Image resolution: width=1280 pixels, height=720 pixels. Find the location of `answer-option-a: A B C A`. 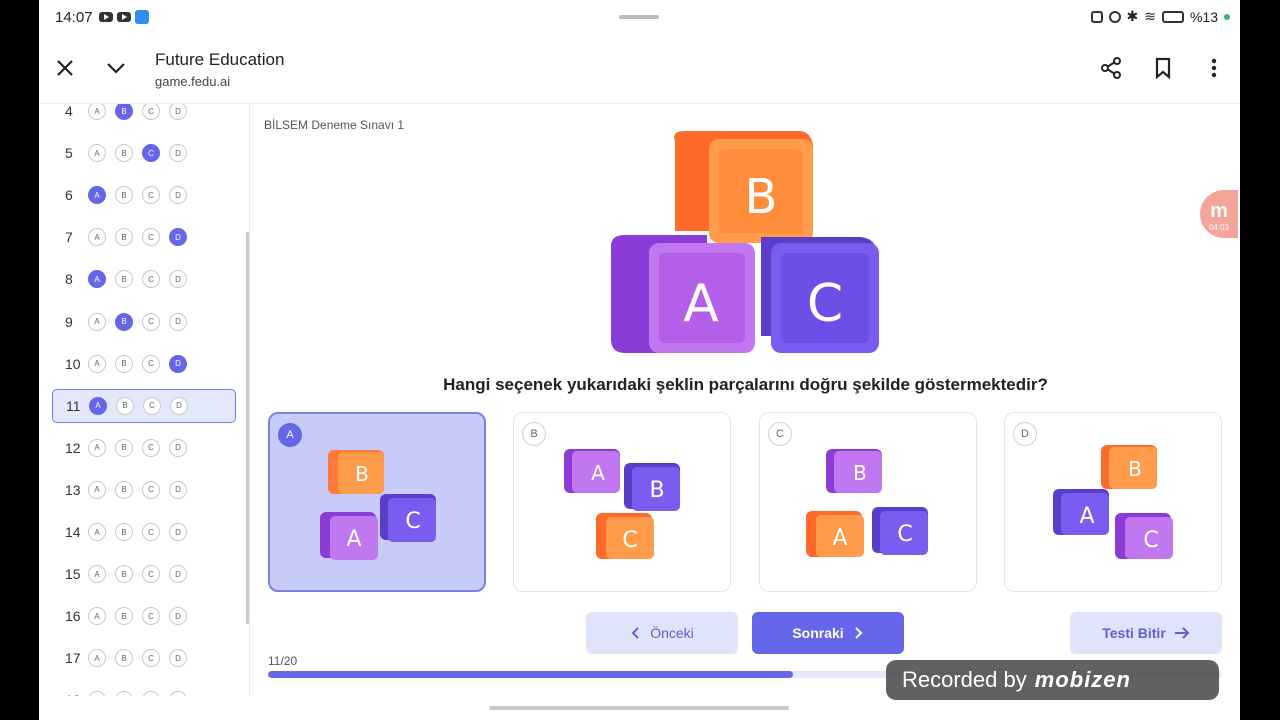

answer-option-a: A B C A is located at coordinates (377, 502).